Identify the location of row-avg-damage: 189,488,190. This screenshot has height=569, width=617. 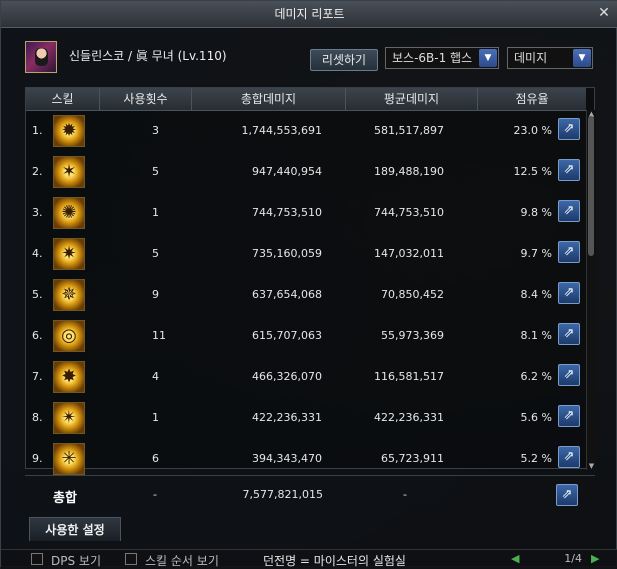
(409, 171).